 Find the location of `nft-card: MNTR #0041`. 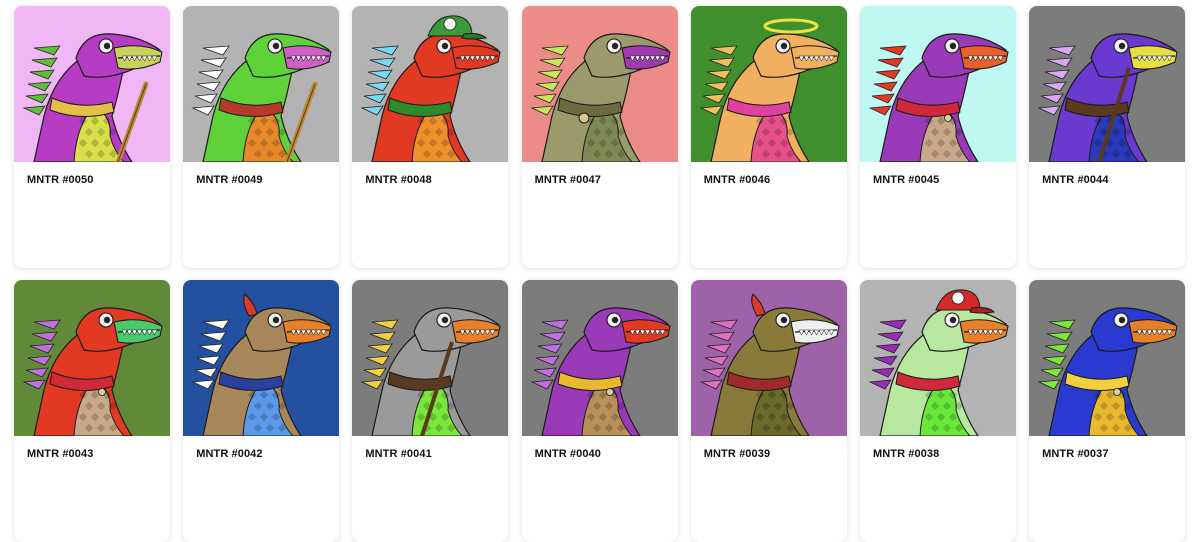

nft-card: MNTR #0041 is located at coordinates (430, 411).